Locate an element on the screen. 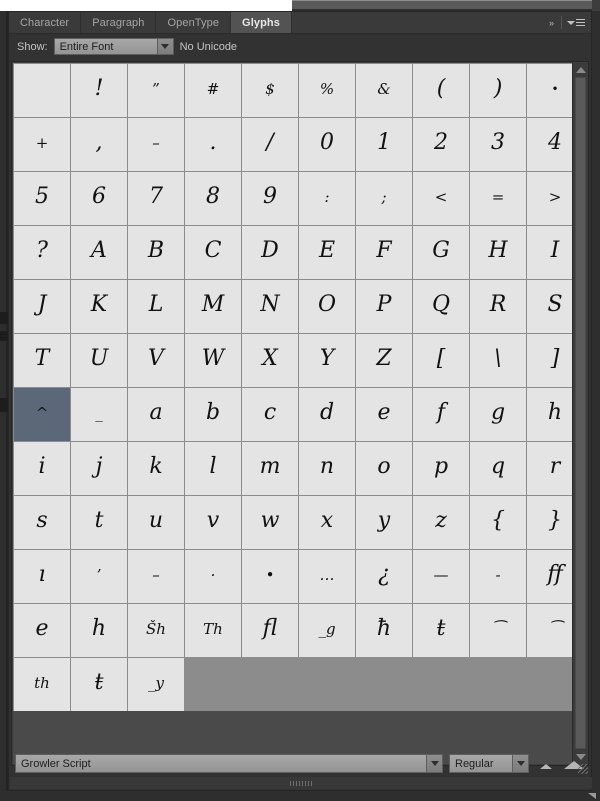 The width and height of the screenshot is (600, 801). glyph-cell-colon: : is located at coordinates (327, 198).